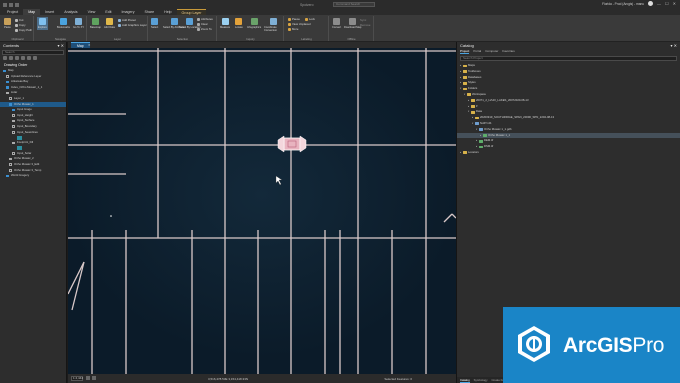 This screenshot has height=383, width=680. What do you see at coordinates (174, 21) in the screenshot?
I see `select-by-attributes-icon` at bounding box center [174, 21].